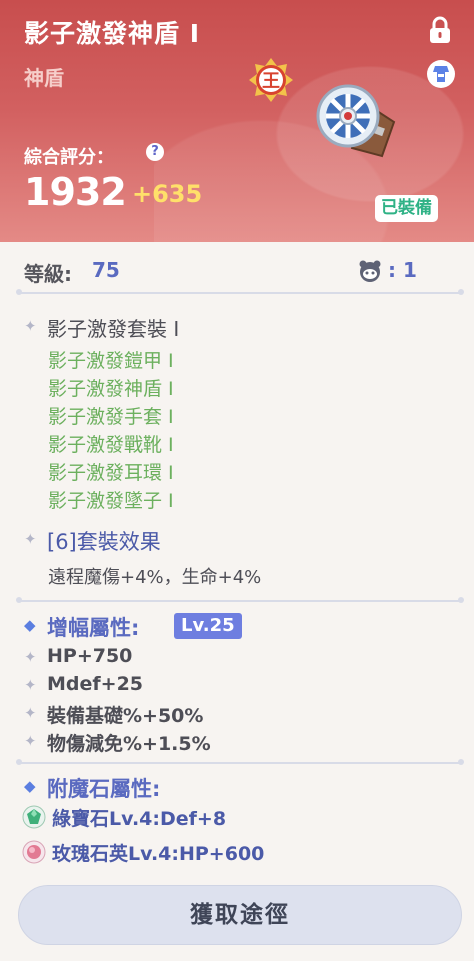 The height and width of the screenshot is (961, 474). Describe the element at coordinates (139, 819) in the screenshot. I see `gem-stat: 綠寶石Lv.4:Def+8` at that location.